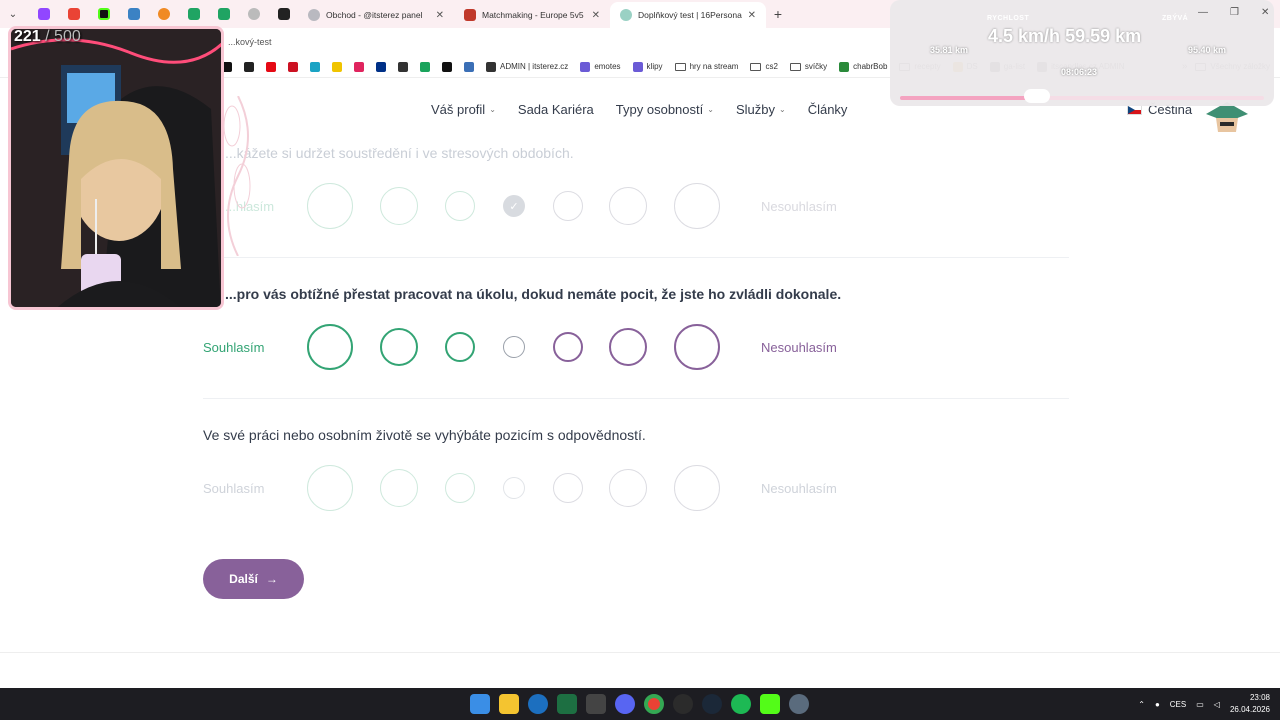 This screenshot has height=720, width=1280. I want to click on explorer-icon, so click(509, 704).